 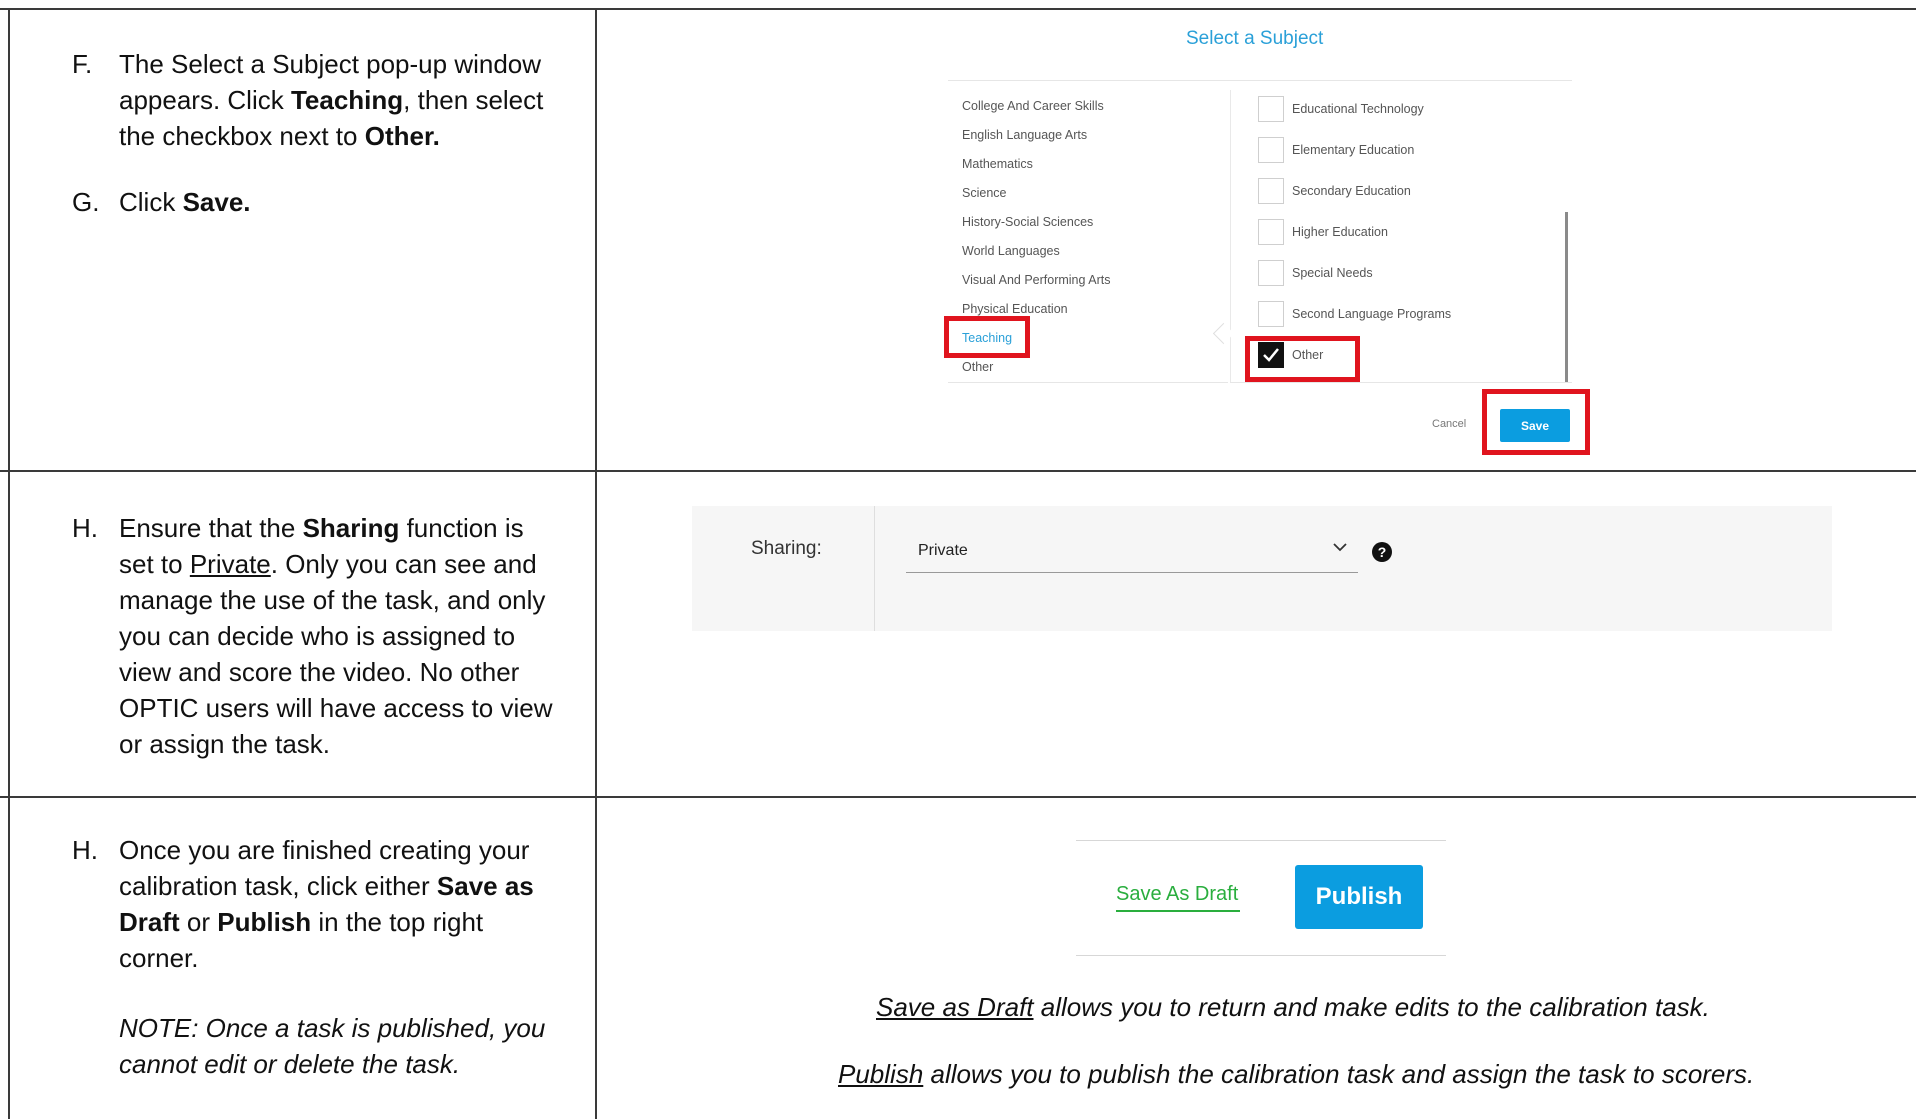 I want to click on table-border-top, so click(x=958, y=9).